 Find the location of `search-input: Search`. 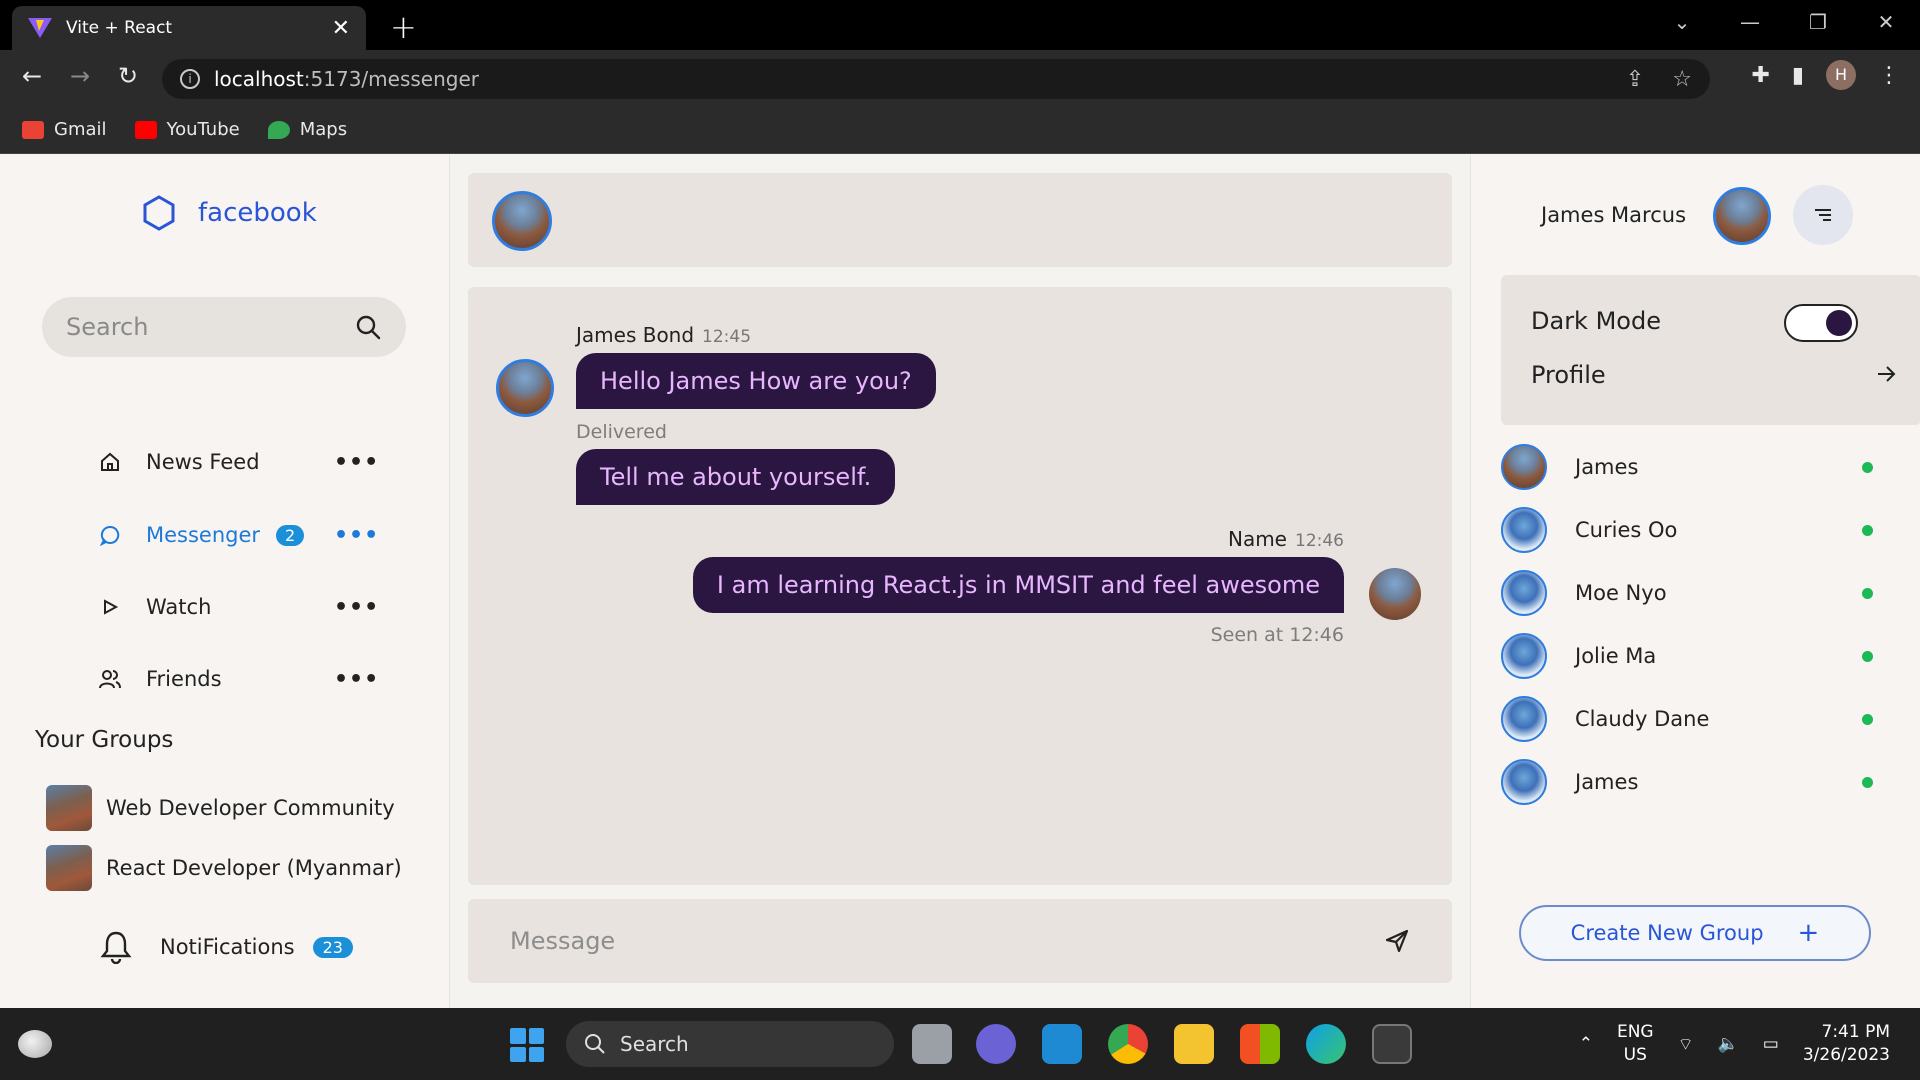

search-input: Search is located at coordinates (224, 327).